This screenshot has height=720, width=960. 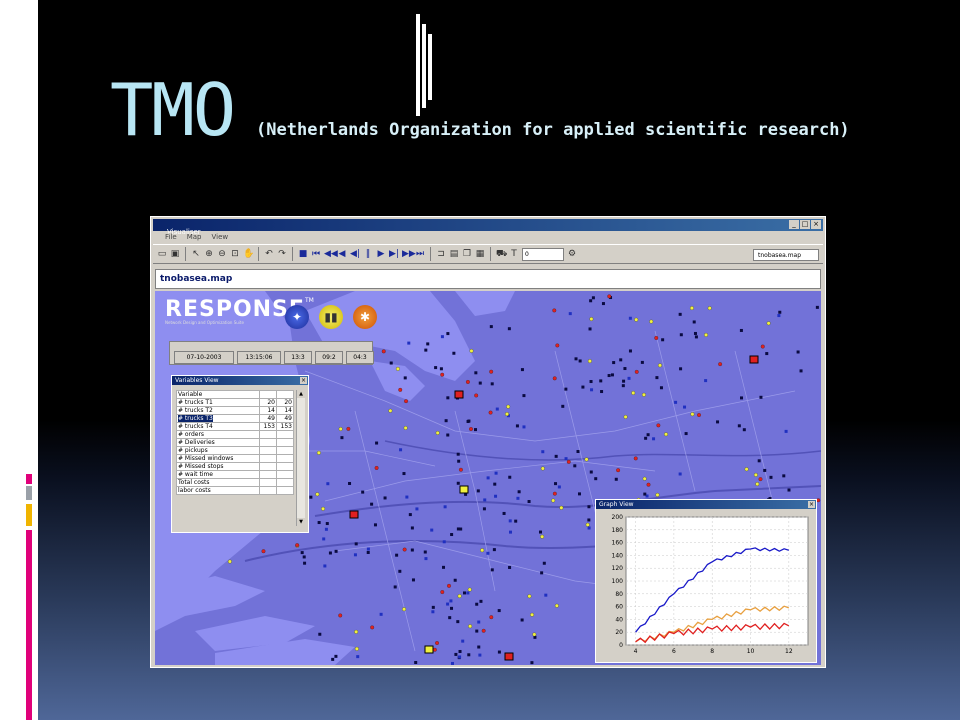 I want to click on table-row: labor costs, so click(x=235, y=490).